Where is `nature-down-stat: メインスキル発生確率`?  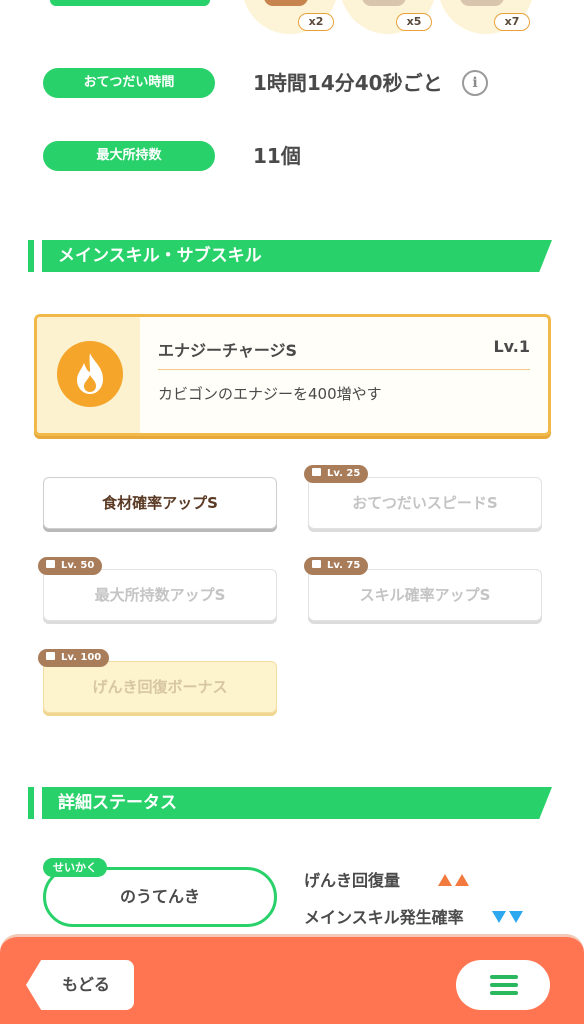 nature-down-stat: メインスキル発生確率 is located at coordinates (384, 917).